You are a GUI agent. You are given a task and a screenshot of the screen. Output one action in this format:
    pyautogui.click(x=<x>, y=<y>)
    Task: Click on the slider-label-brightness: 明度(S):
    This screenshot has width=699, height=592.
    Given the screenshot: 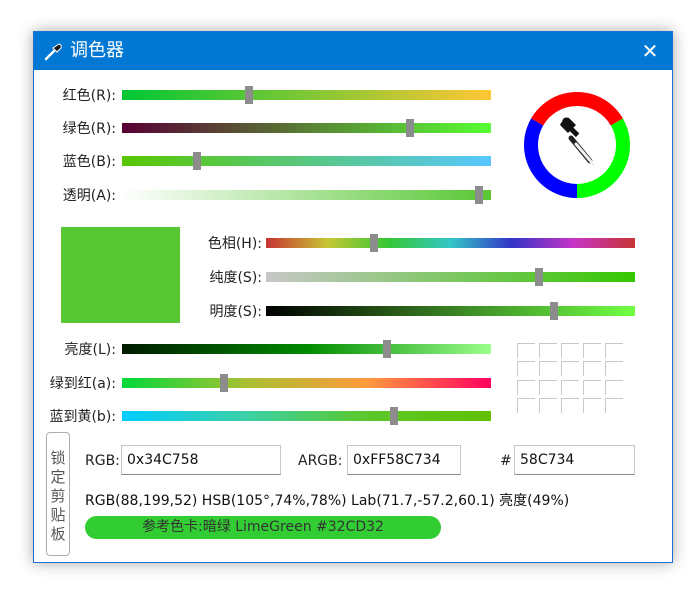 What is the action you would take?
    pyautogui.click(x=235, y=312)
    